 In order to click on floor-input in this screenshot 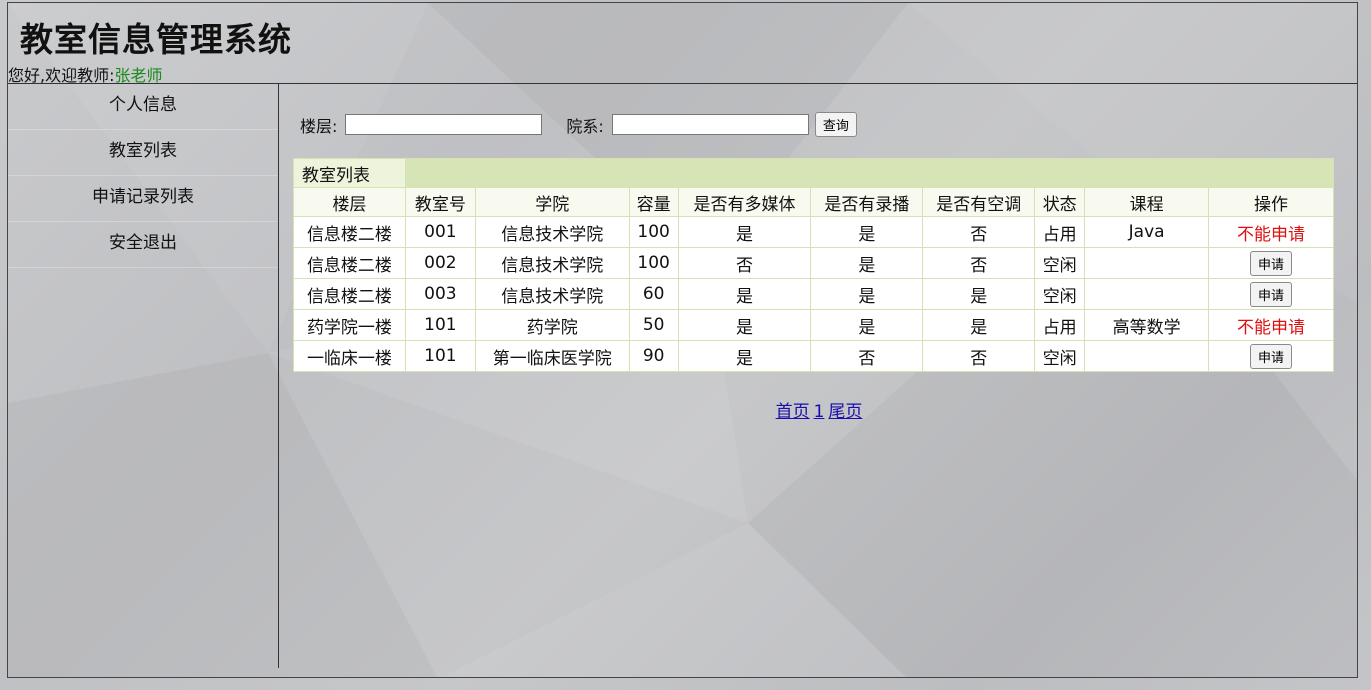, I will do `click(444, 124)`.